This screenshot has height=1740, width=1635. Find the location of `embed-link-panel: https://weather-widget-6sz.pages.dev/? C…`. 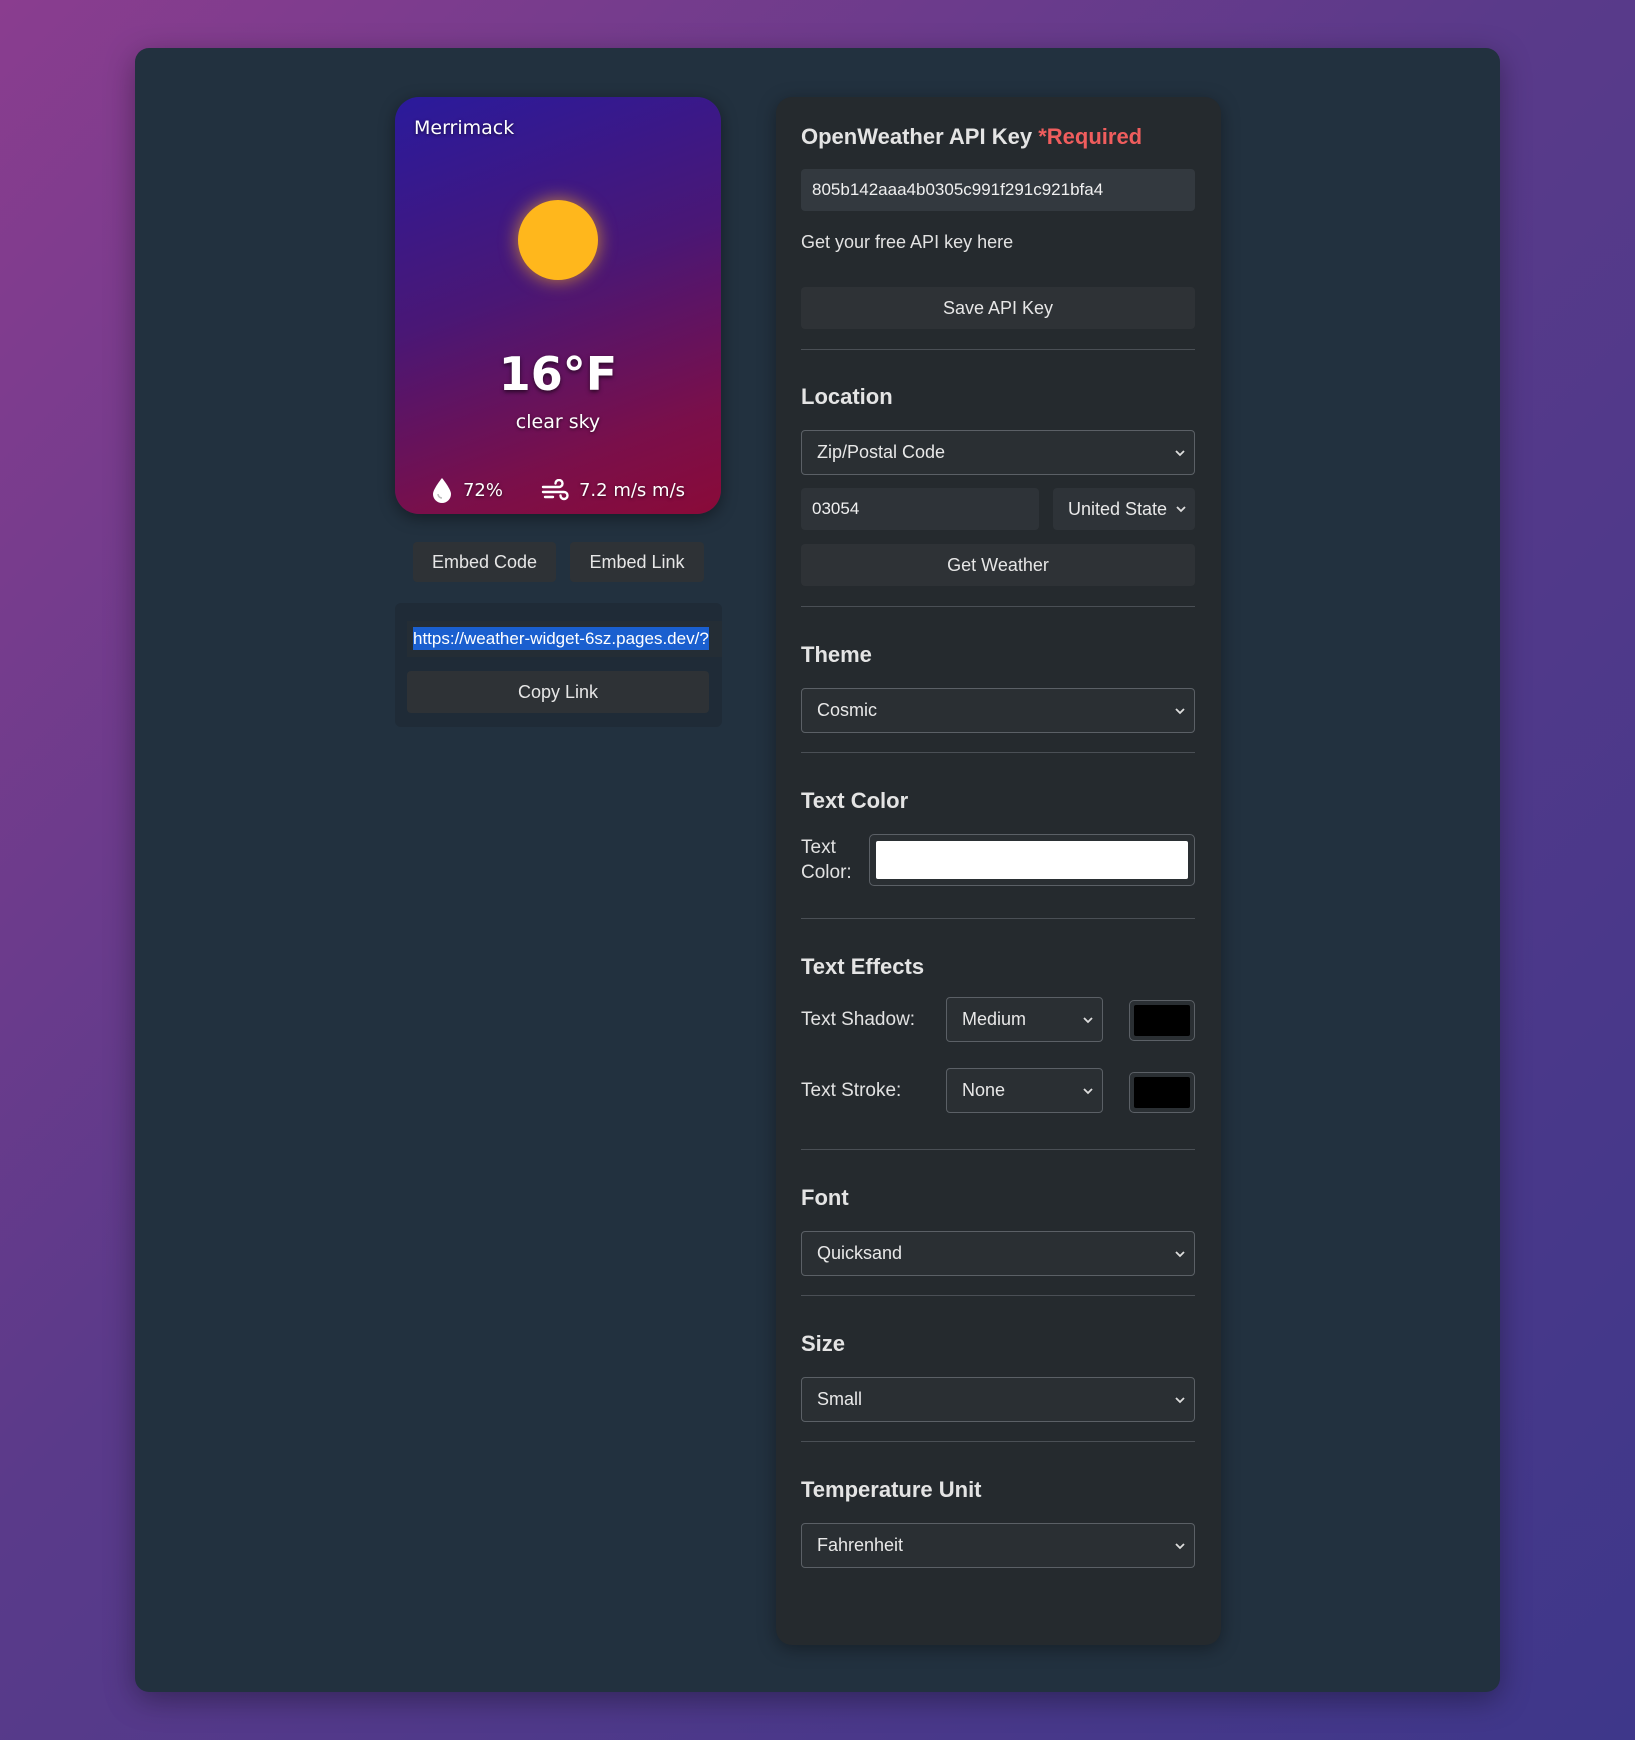

embed-link-panel: https://weather-widget-6sz.pages.dev/? C… is located at coordinates (558, 665).